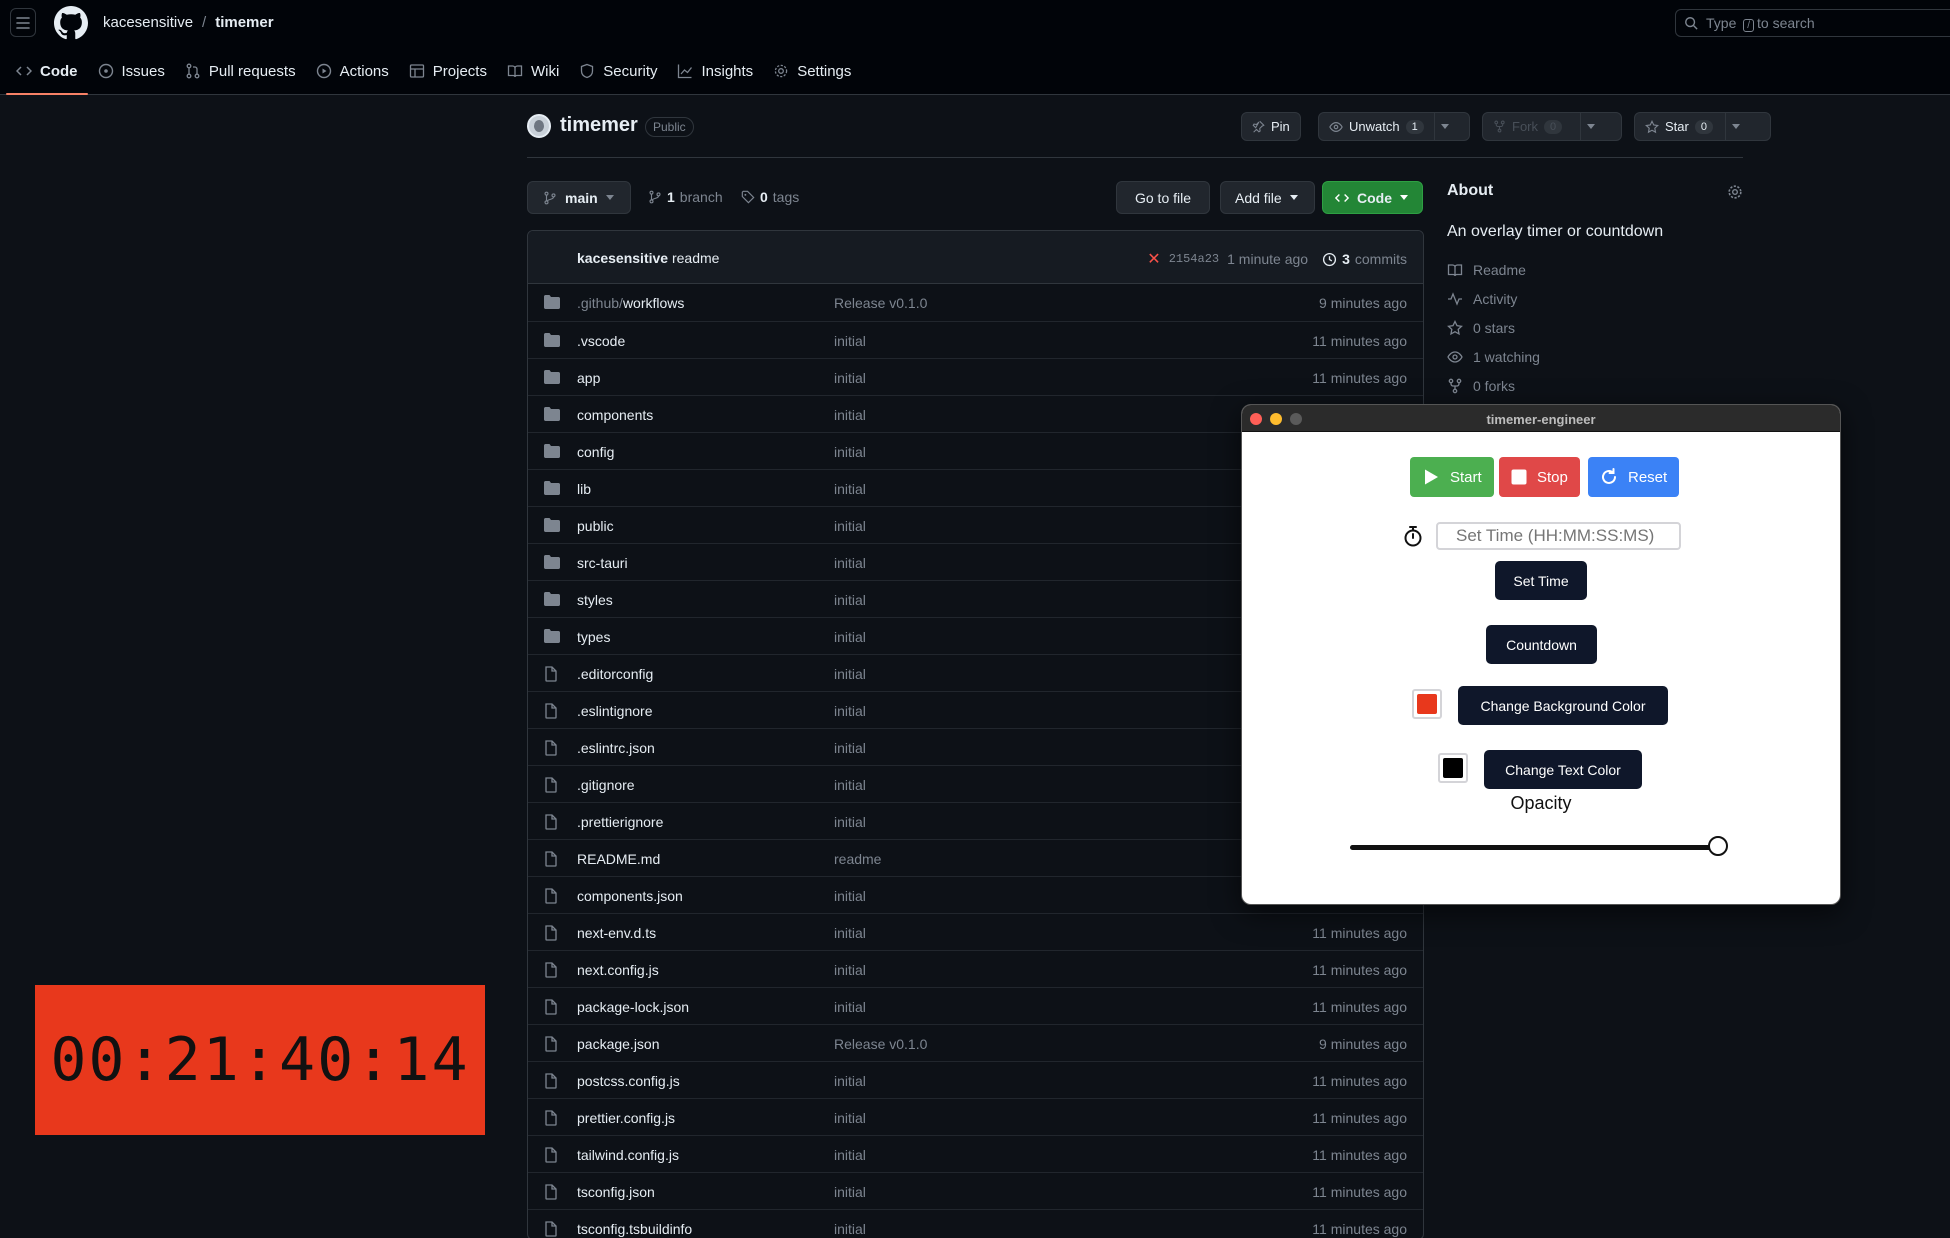 This screenshot has height=1238, width=1950. Describe the element at coordinates (622, 258) in the screenshot. I see `commit-author-link: kacesensitive` at that location.